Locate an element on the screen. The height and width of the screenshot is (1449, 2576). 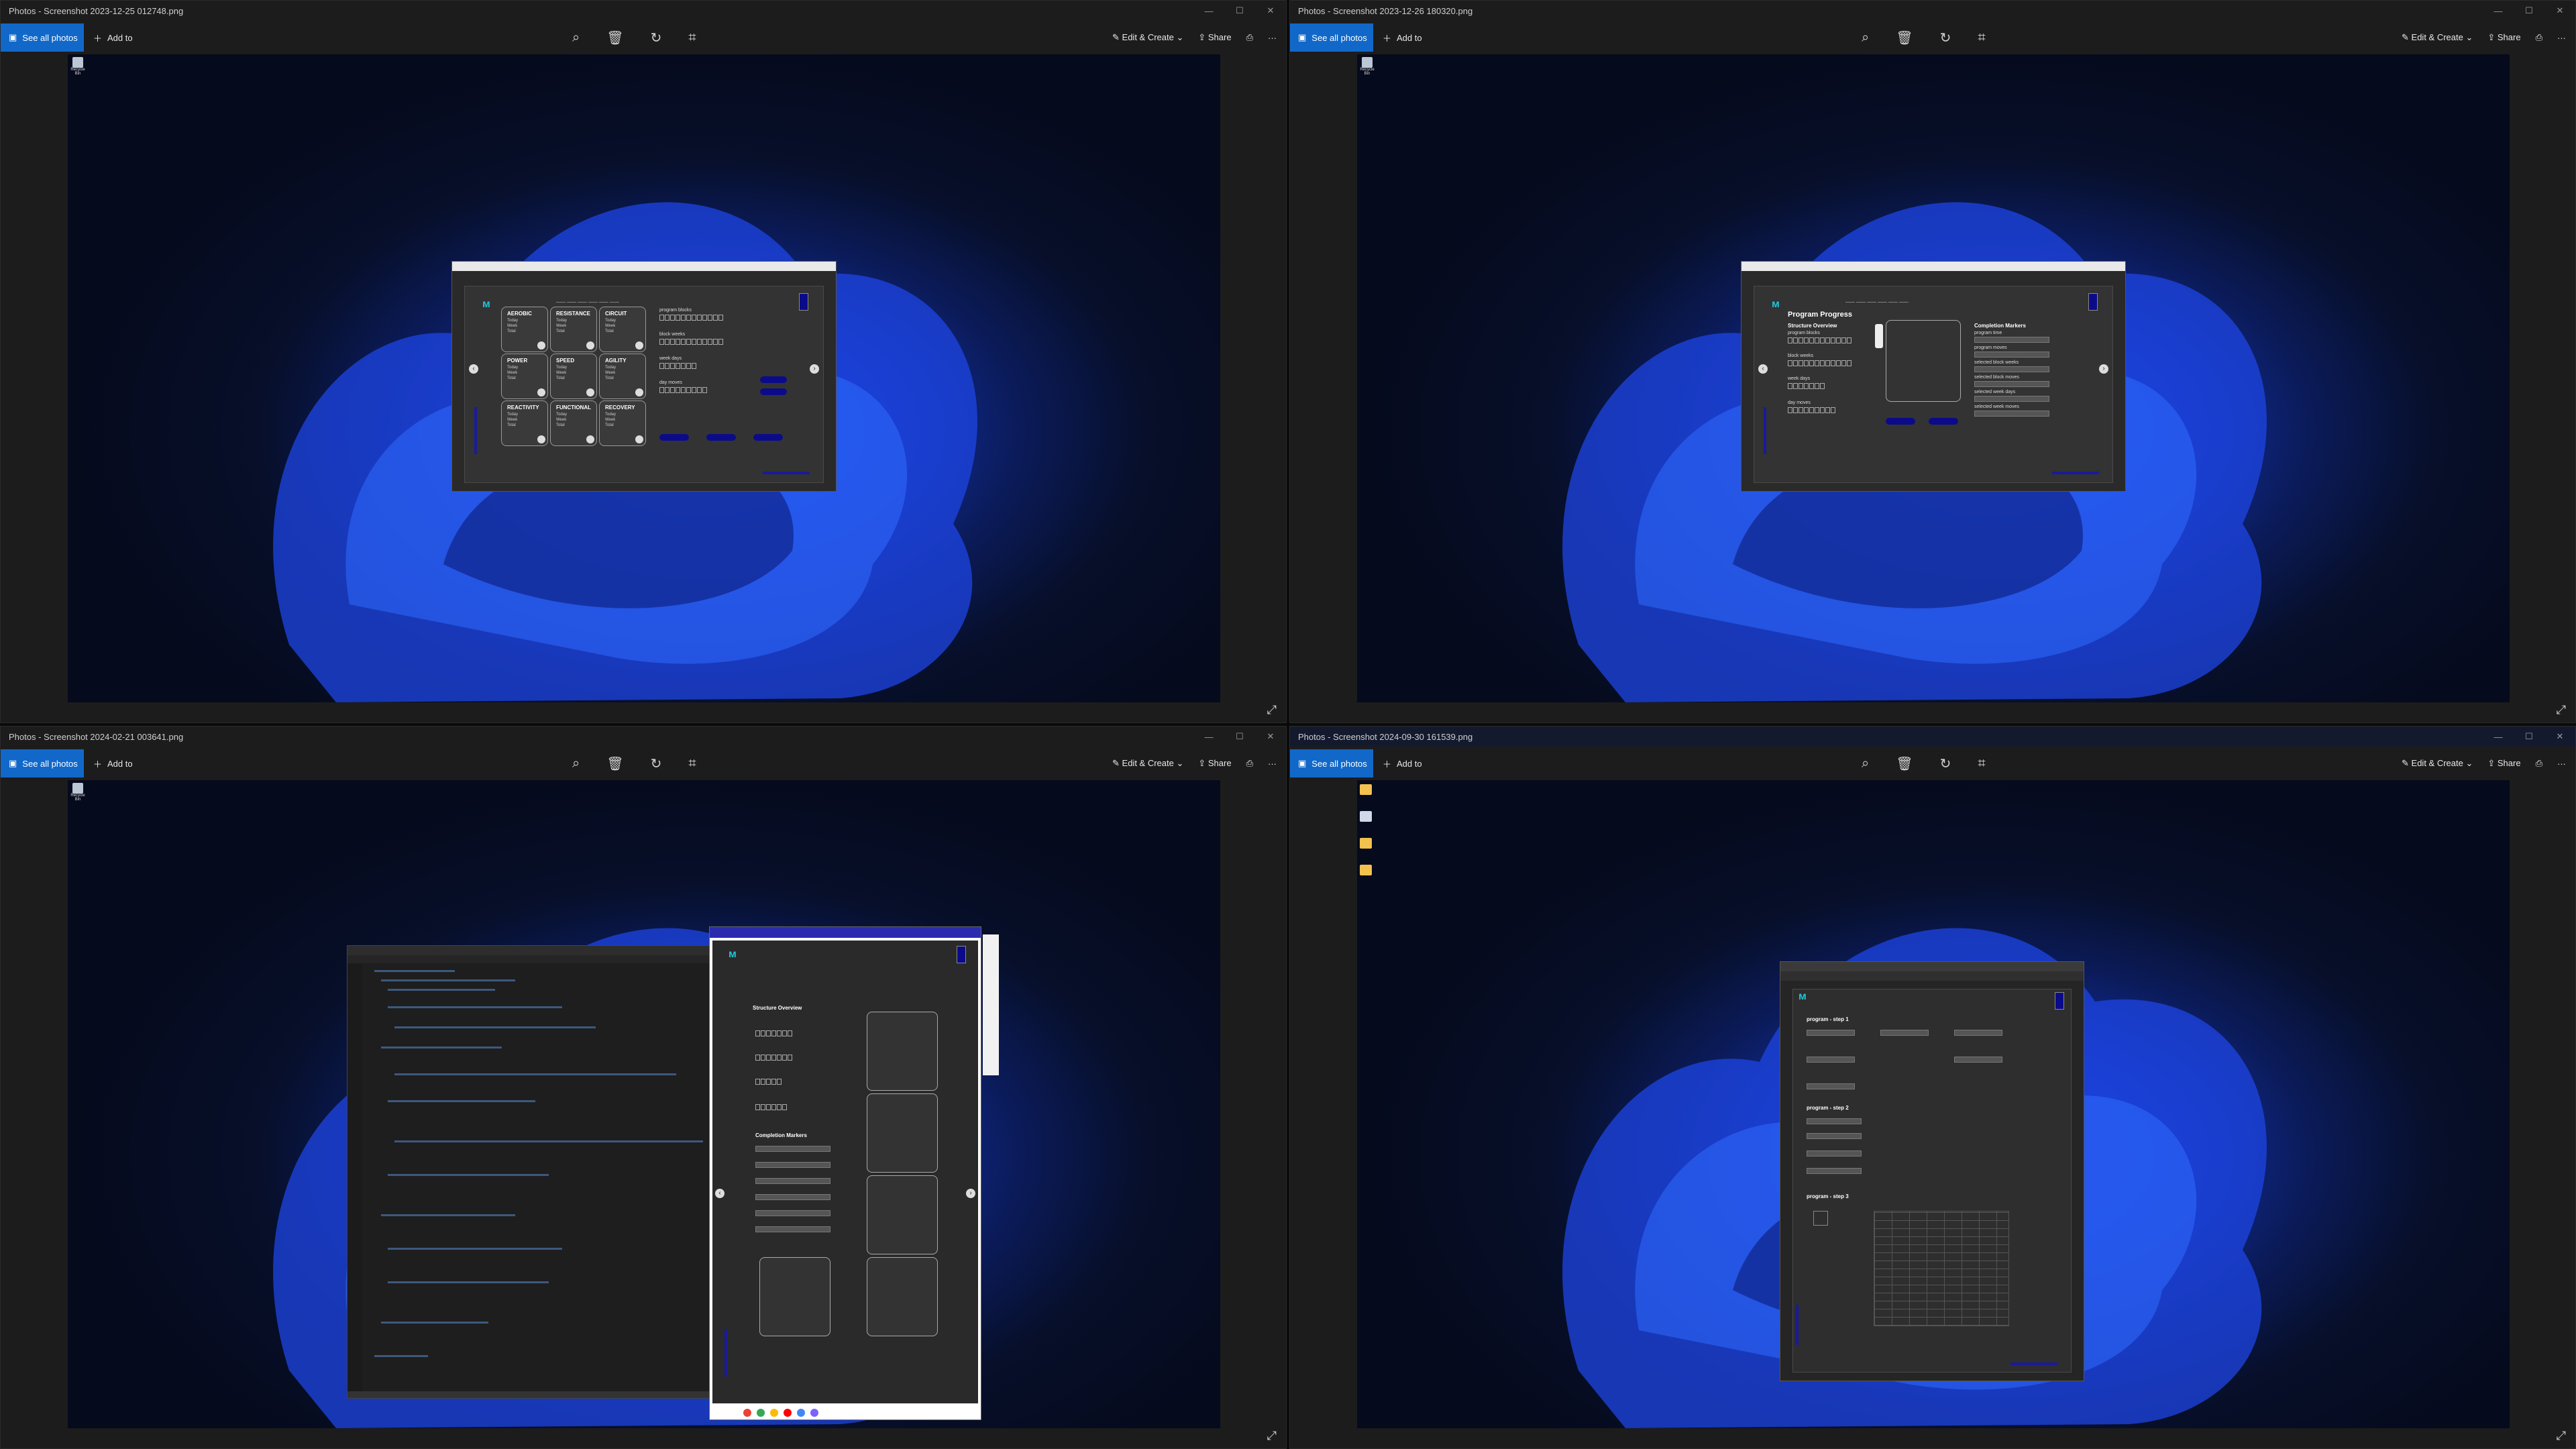
card-reactivity: REACTIVITY Today Week Total is located at coordinates (524, 423).